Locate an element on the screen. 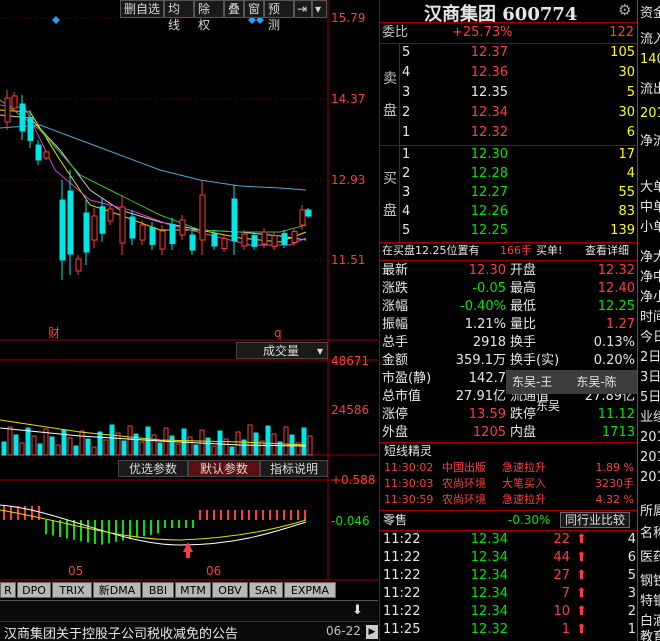  indicator-tab: OBV is located at coordinates (230, 590).